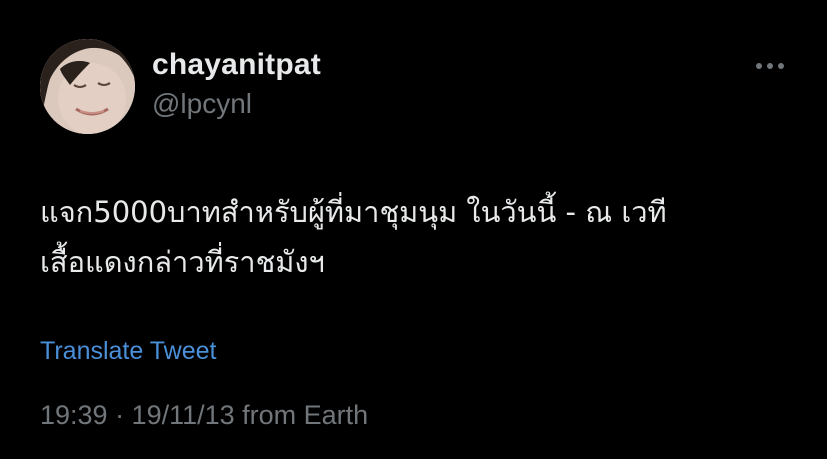 This screenshot has height=459, width=827. I want to click on avatar-photo-icon, so click(87, 86).